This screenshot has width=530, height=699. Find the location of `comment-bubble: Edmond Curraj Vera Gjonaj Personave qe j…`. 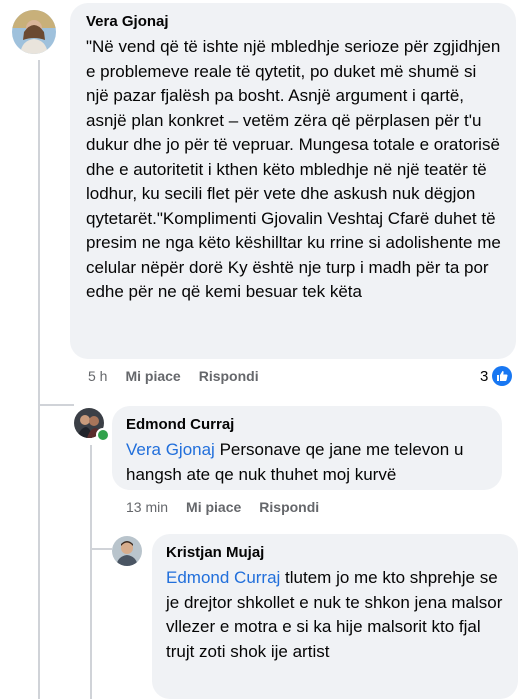

comment-bubble: Edmond Curraj Vera Gjonaj Personave qe j… is located at coordinates (307, 448).